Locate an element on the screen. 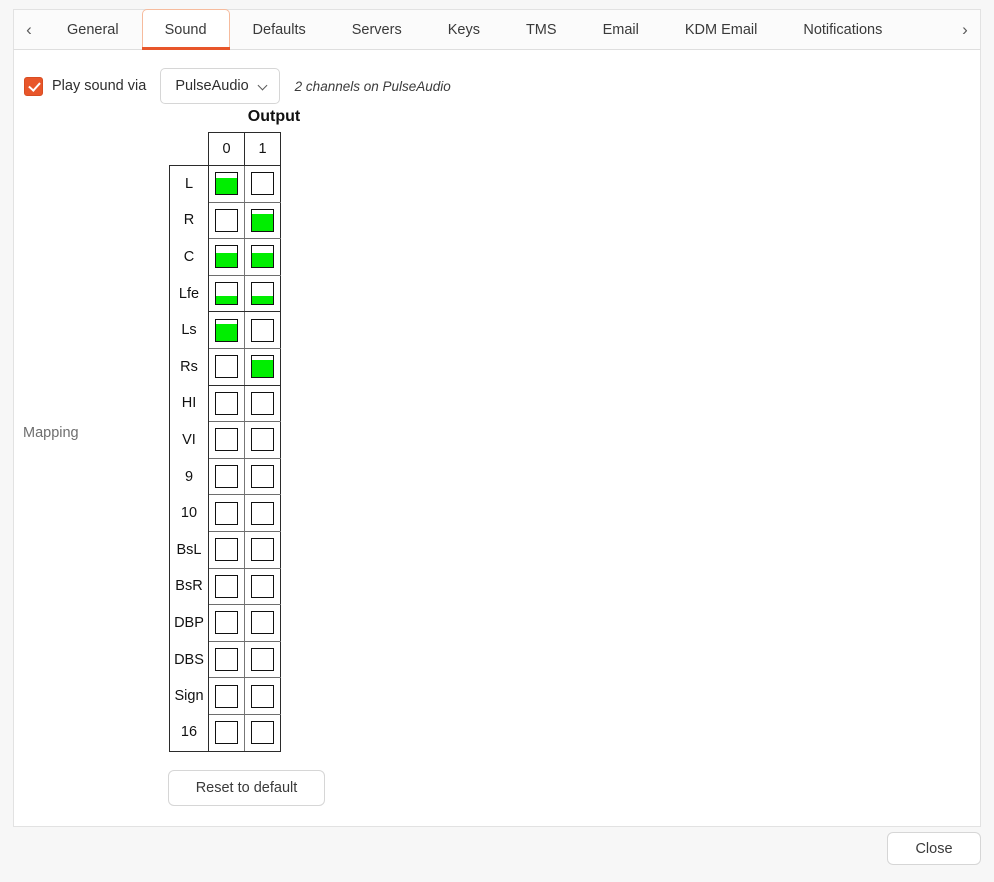  reset-to-default-button: Reset to default is located at coordinates (246, 788).